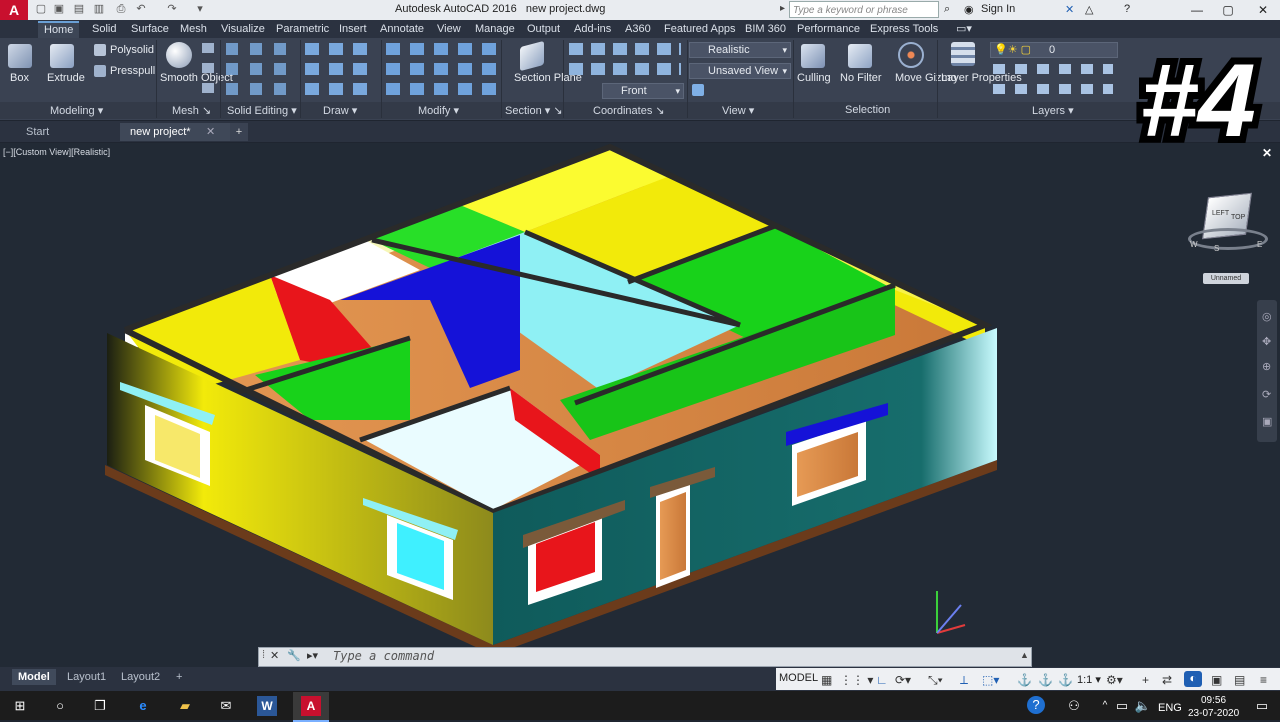 Image resolution: width=1280 pixels, height=722 pixels. What do you see at coordinates (312, 655) in the screenshot?
I see `recent-commands-icon: ▸▾` at bounding box center [312, 655].